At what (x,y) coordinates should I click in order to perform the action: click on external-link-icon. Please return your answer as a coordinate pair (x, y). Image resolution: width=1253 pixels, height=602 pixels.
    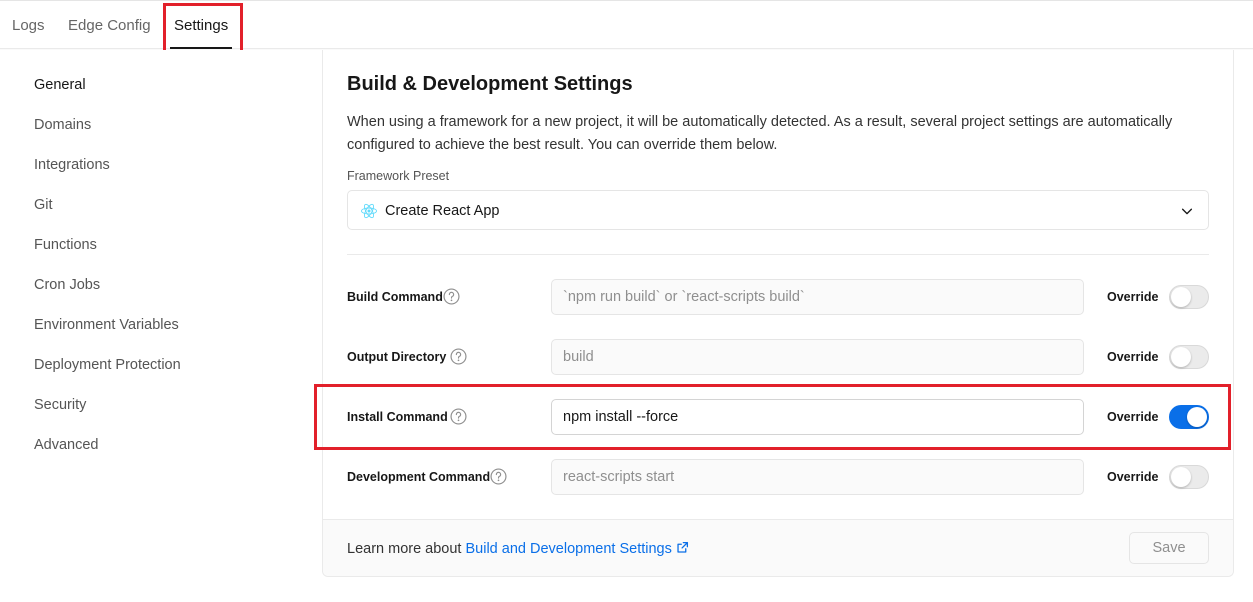
    Looking at the image, I should click on (682, 547).